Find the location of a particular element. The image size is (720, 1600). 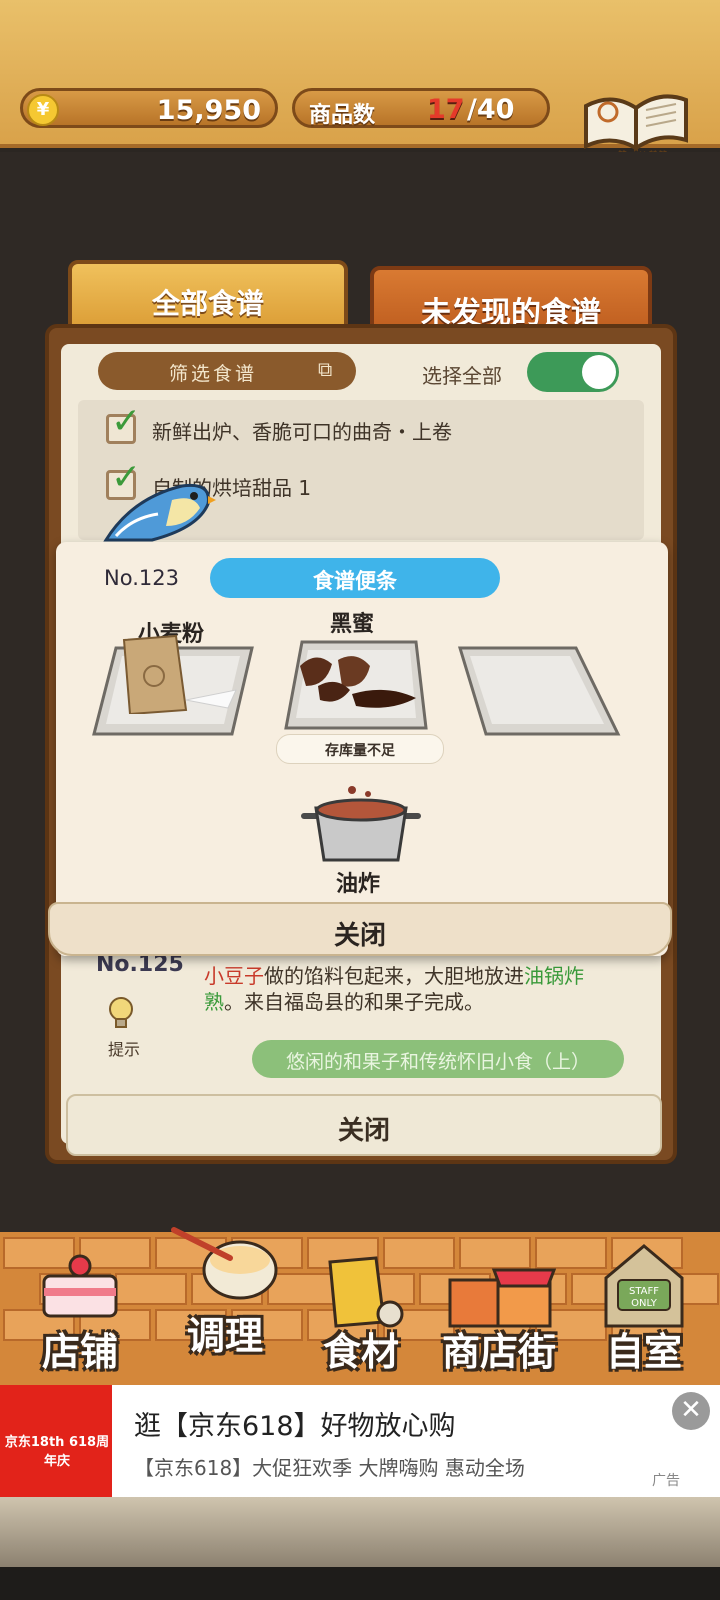

ad-logo: 京东18th 618周年庆 is located at coordinates (56, 1441).